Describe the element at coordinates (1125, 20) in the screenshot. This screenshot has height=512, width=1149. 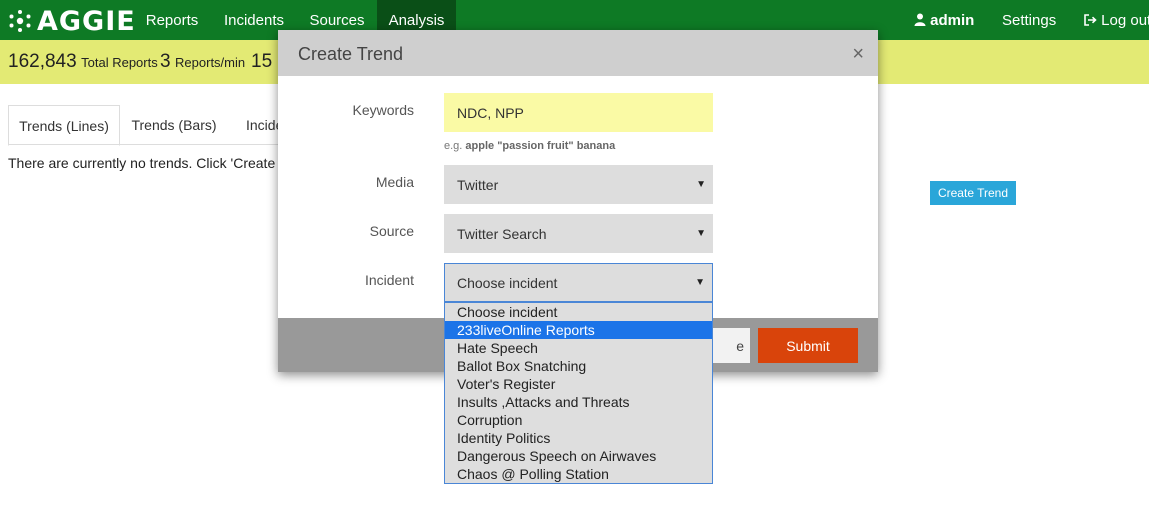
I see `logout-label: Log out` at that location.